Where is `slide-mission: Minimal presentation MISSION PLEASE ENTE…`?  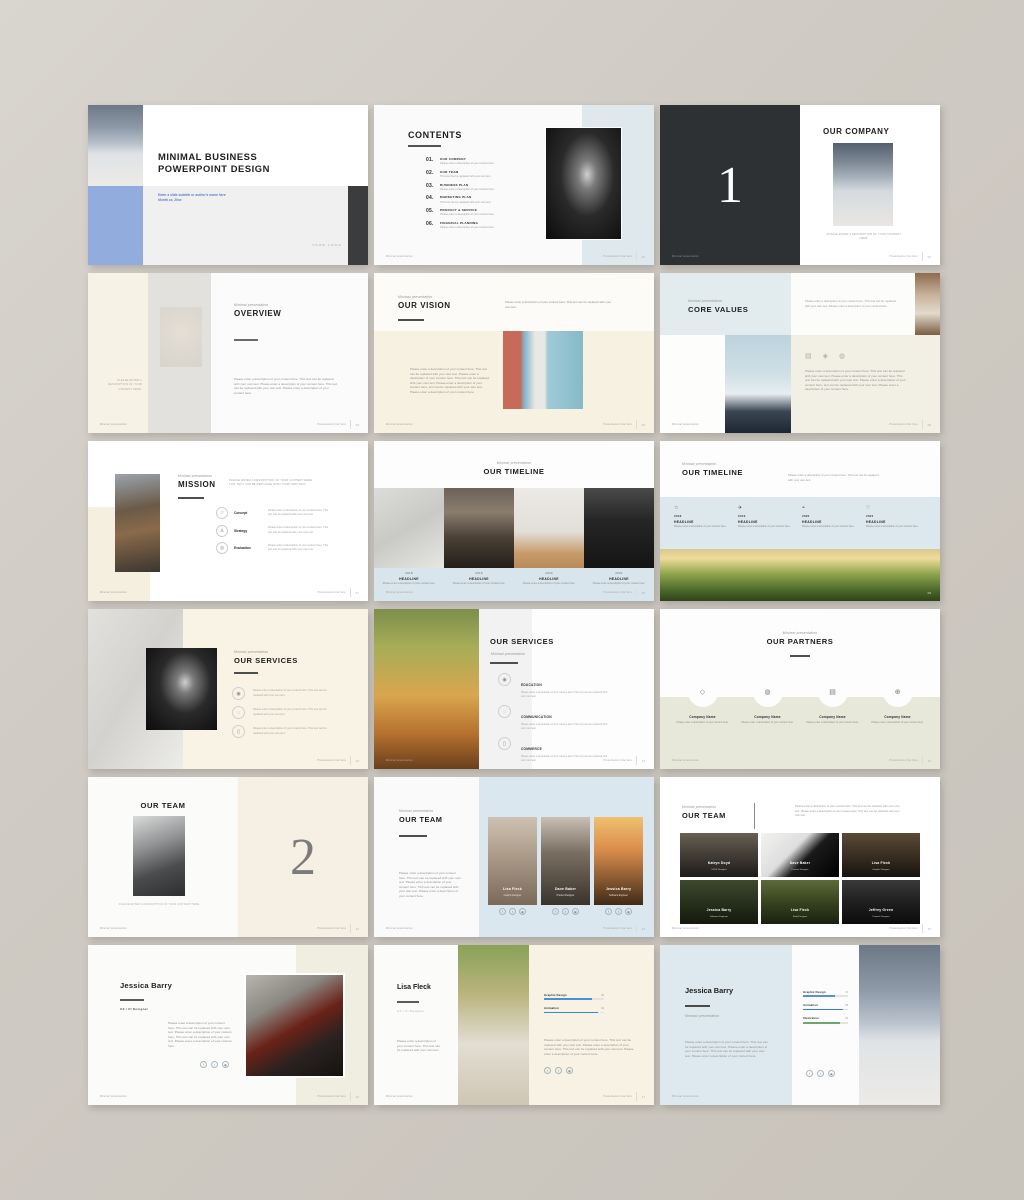
slide-mission: Minimal presentation MISSION PLEASE ENTE… is located at coordinates (228, 521).